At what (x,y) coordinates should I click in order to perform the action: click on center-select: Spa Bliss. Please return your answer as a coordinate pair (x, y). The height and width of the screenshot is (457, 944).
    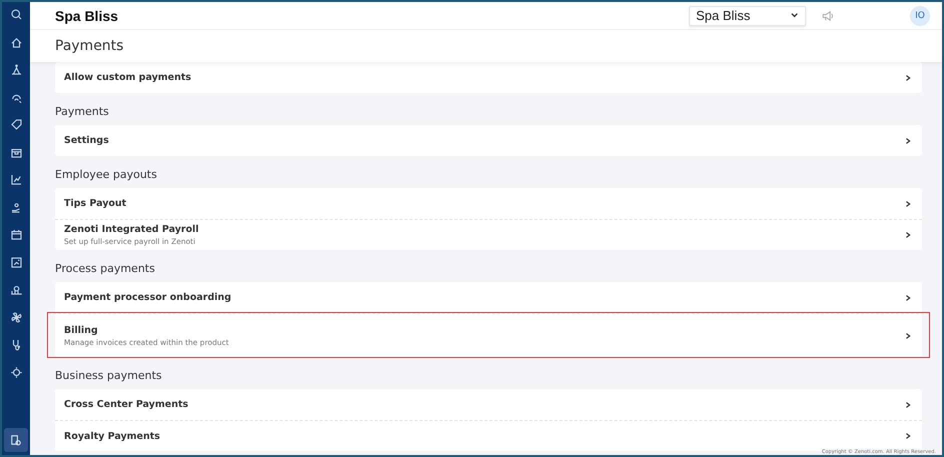
    Looking at the image, I should click on (747, 16).